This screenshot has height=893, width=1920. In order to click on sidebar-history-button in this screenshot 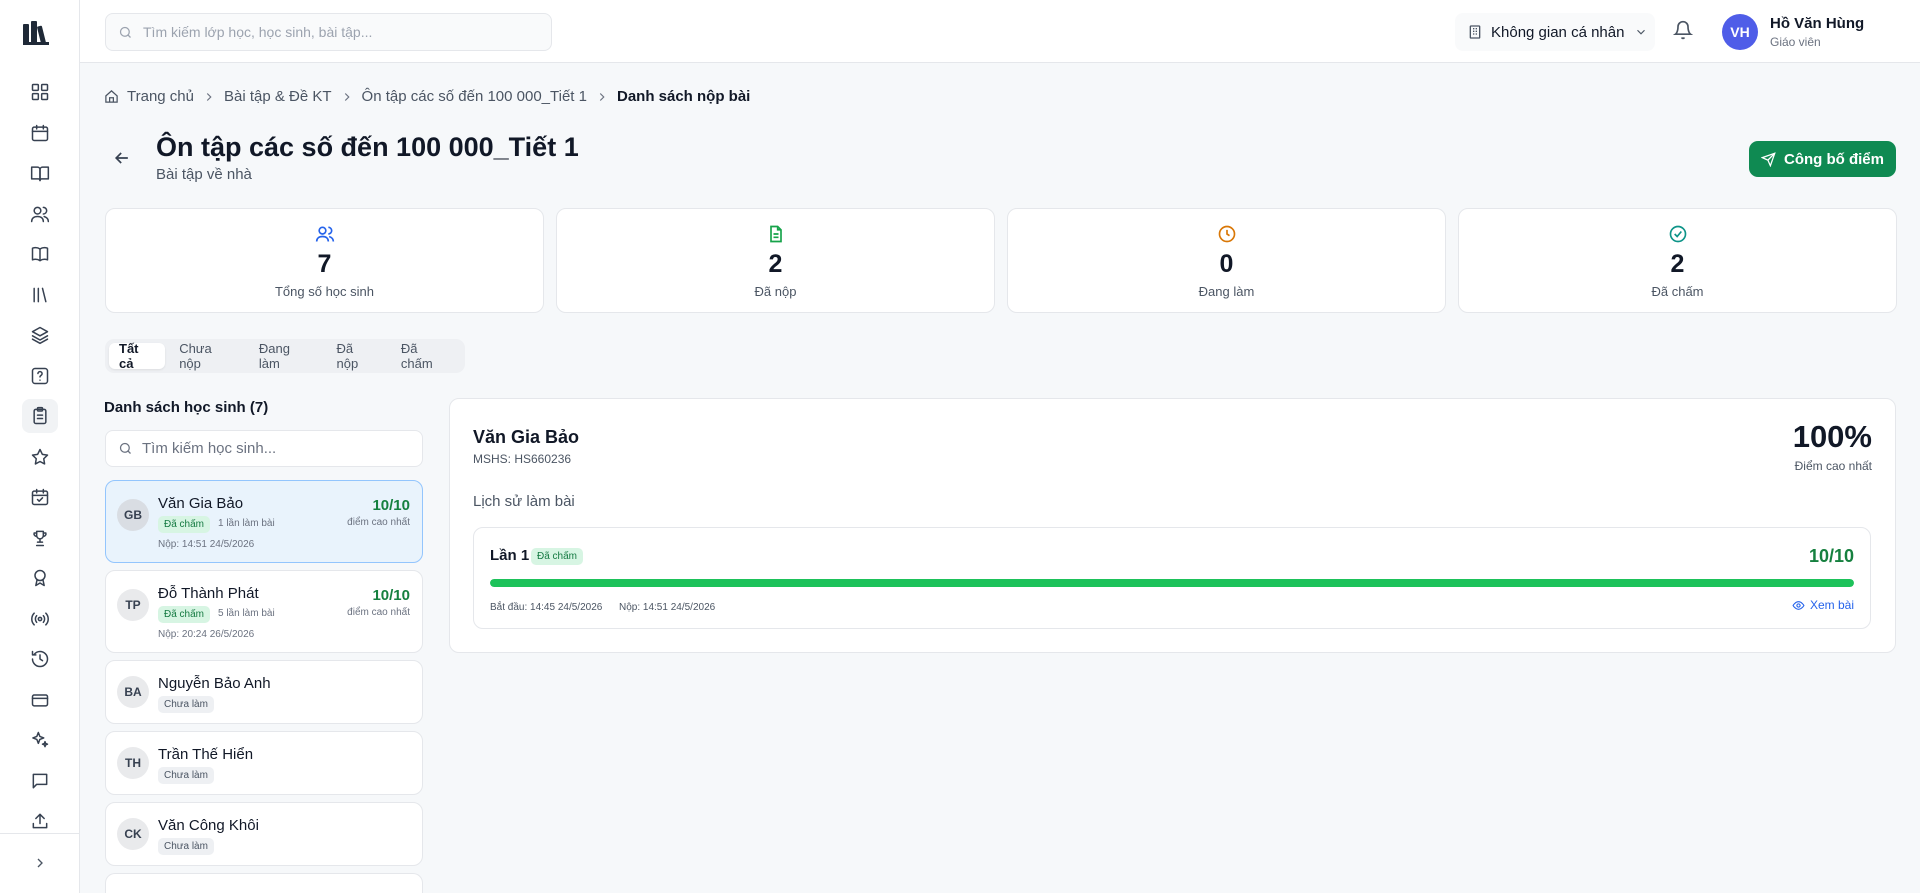, I will do `click(40, 659)`.